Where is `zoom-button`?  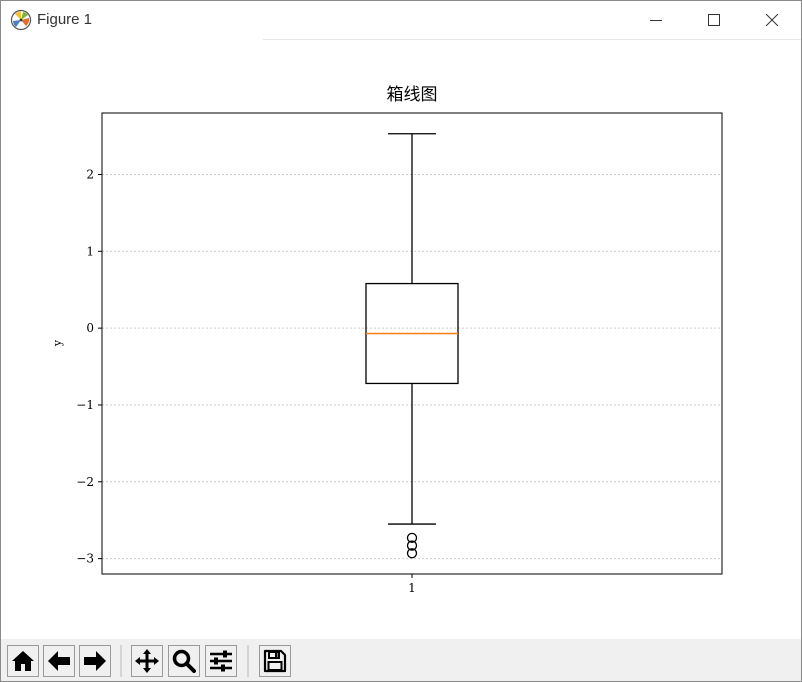 zoom-button is located at coordinates (184, 661).